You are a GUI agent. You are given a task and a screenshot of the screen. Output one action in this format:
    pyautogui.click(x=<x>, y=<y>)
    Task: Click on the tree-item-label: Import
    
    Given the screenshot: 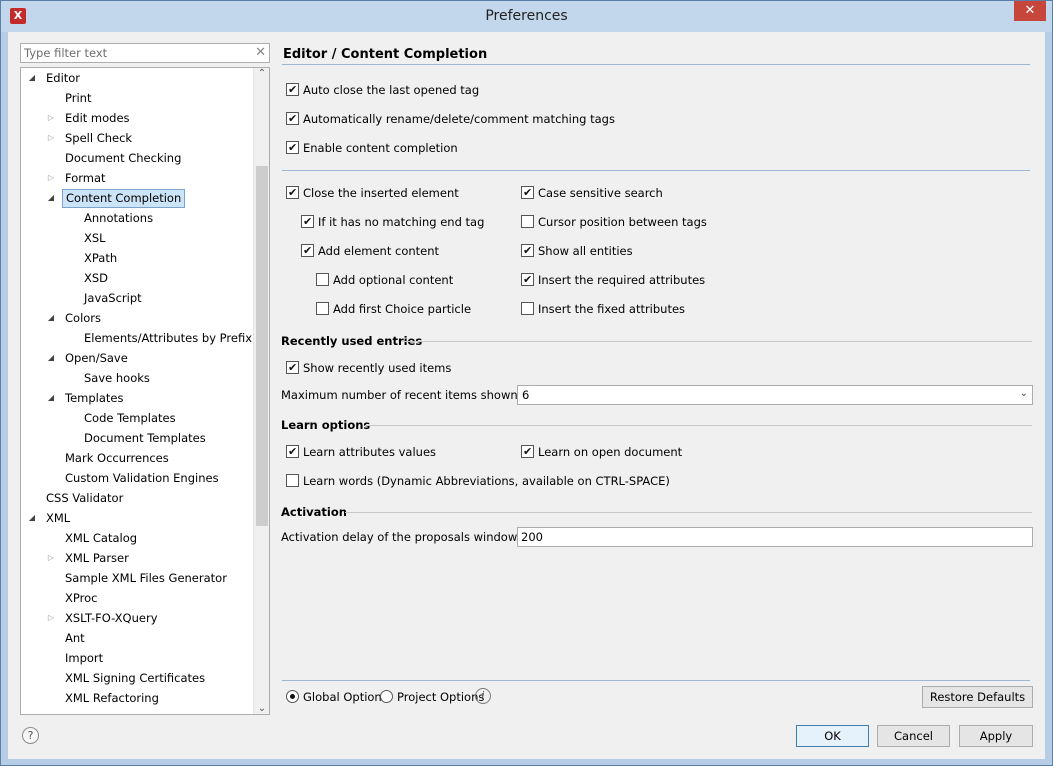 What is the action you would take?
    pyautogui.click(x=84, y=658)
    